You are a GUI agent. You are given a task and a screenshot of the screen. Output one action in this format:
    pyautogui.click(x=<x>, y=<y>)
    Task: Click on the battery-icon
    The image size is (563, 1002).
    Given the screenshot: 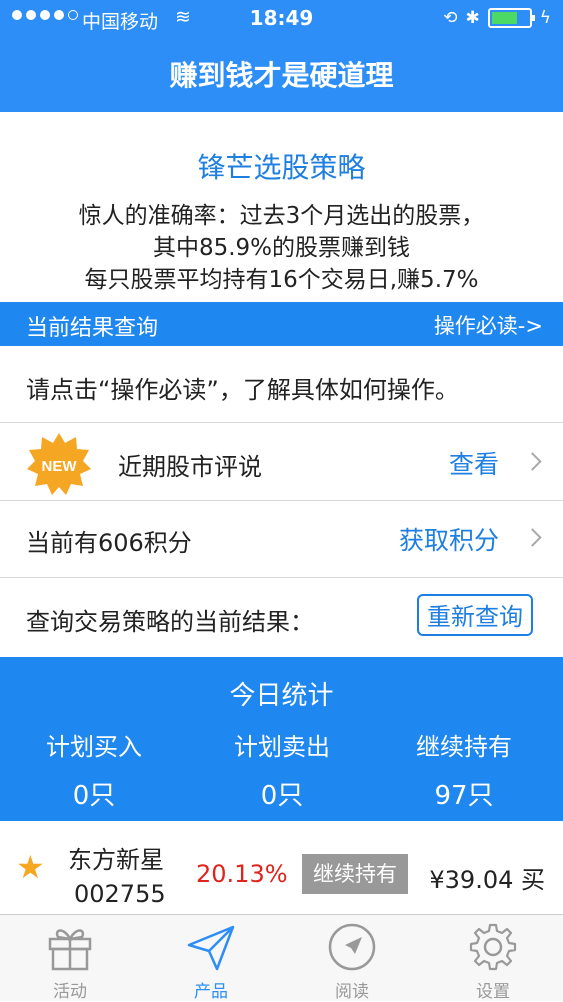 What is the action you would take?
    pyautogui.click(x=511, y=18)
    